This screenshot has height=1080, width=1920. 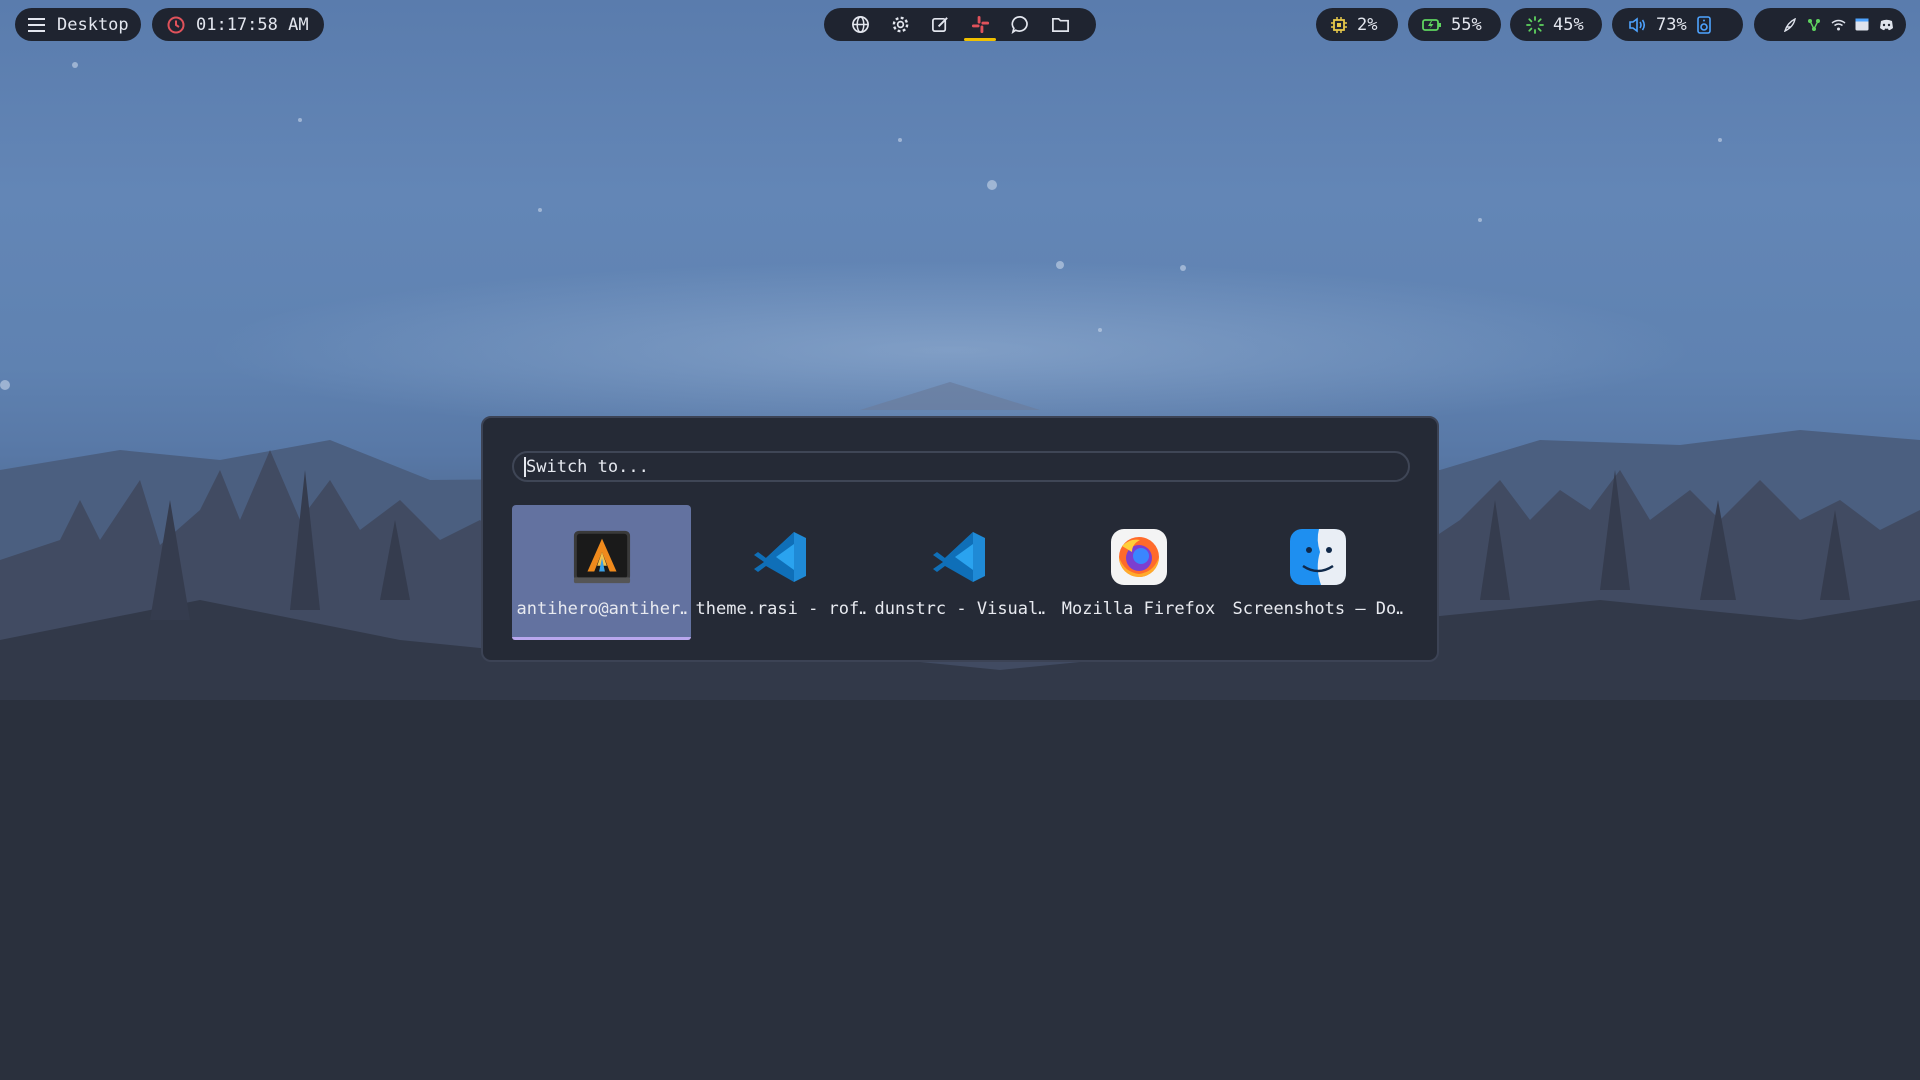 What do you see at coordinates (1367, 24) in the screenshot?
I see `cpu-usage: 2%` at bounding box center [1367, 24].